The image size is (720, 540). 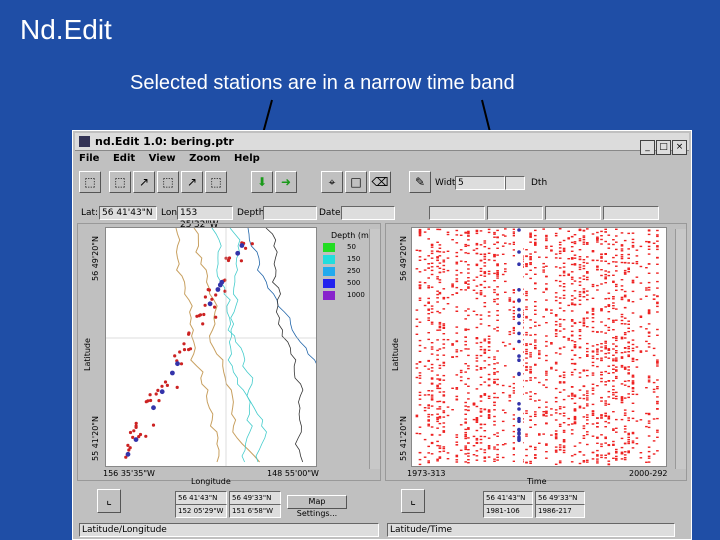 I want to click on lat-field: 56 41'43"N, so click(x=128, y=213).